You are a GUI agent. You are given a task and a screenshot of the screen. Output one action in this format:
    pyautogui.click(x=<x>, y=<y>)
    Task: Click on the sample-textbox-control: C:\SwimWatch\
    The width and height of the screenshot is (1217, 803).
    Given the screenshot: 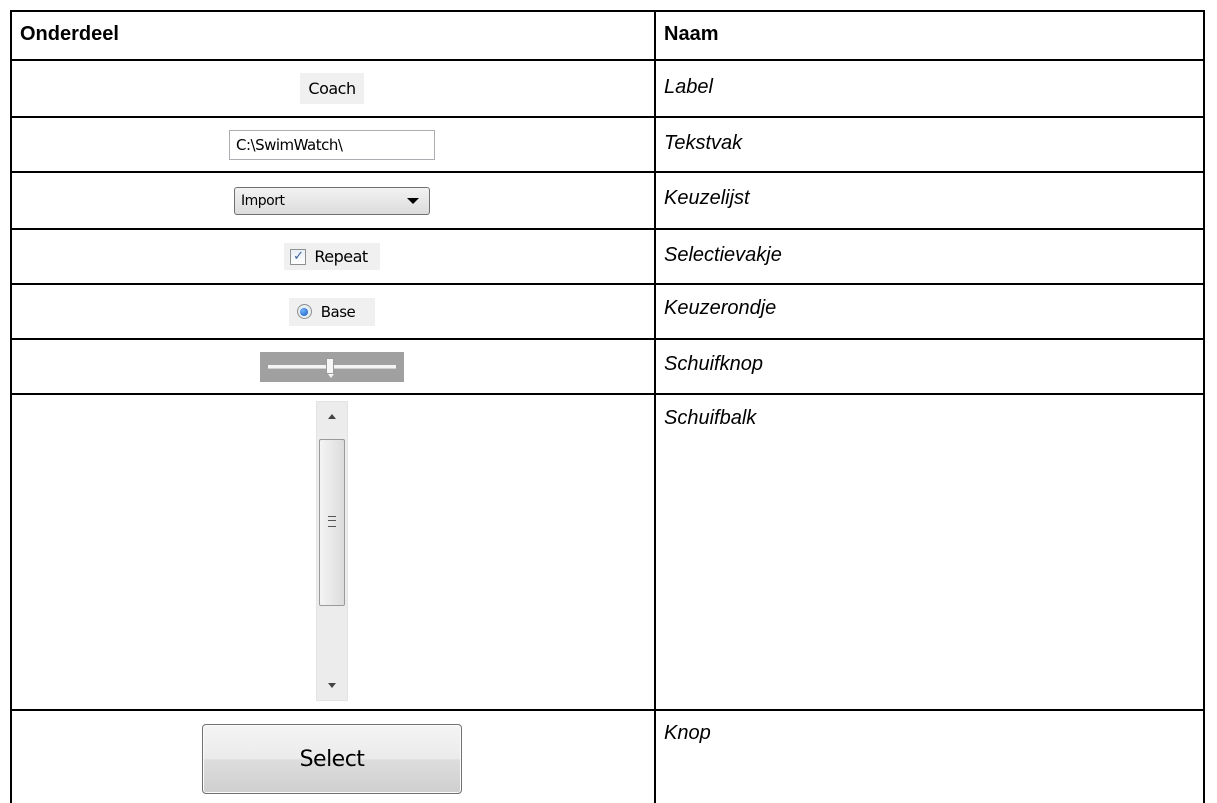 What is the action you would take?
    pyautogui.click(x=332, y=144)
    